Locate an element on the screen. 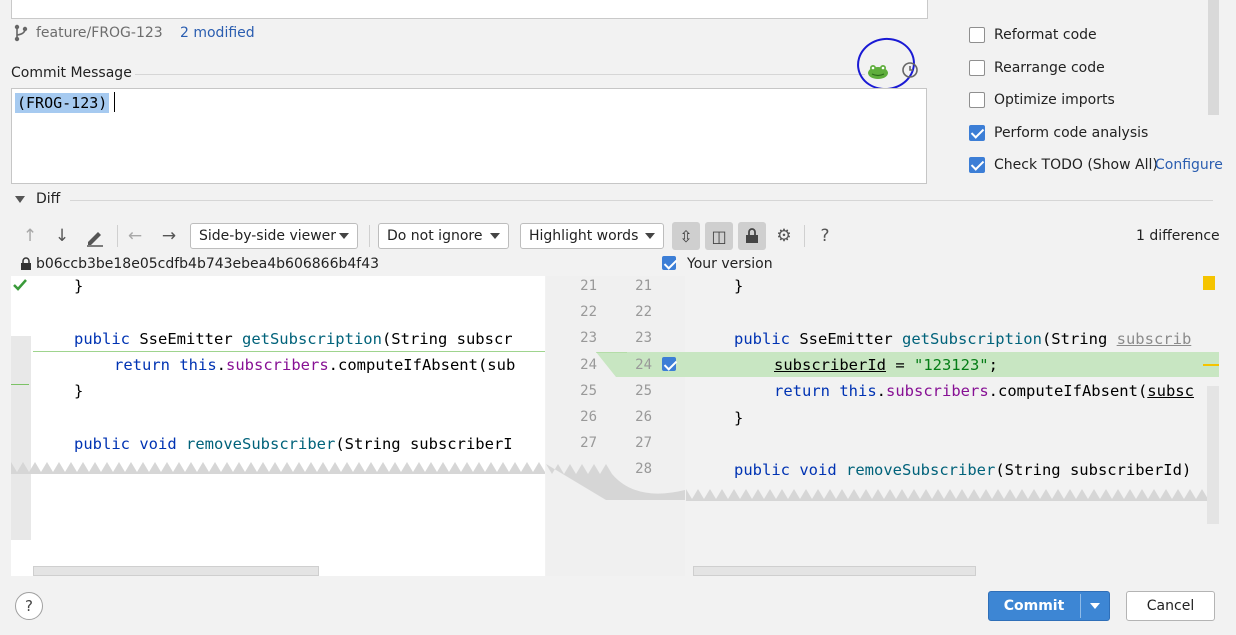  viewer-dropdown-value: Side-by-side viewer is located at coordinates (268, 236).